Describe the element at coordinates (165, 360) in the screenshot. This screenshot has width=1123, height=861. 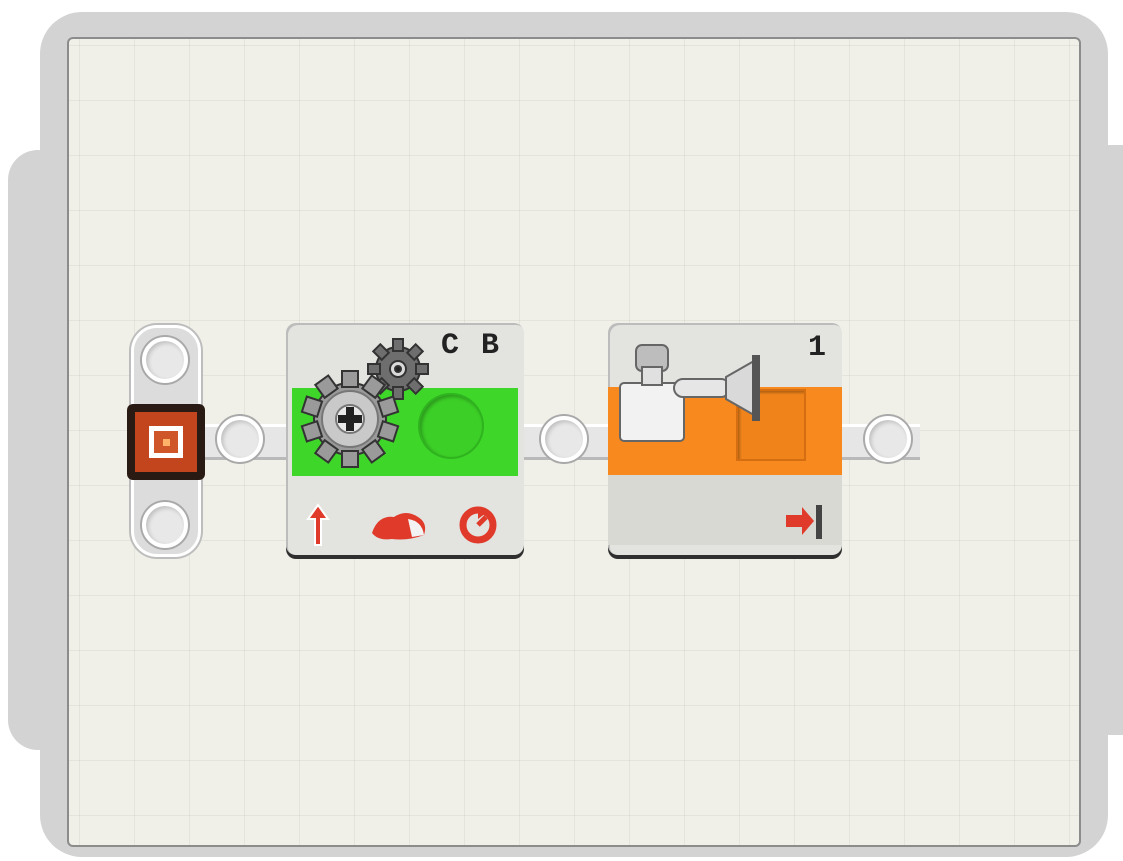
I see `branch-plug-top` at that location.